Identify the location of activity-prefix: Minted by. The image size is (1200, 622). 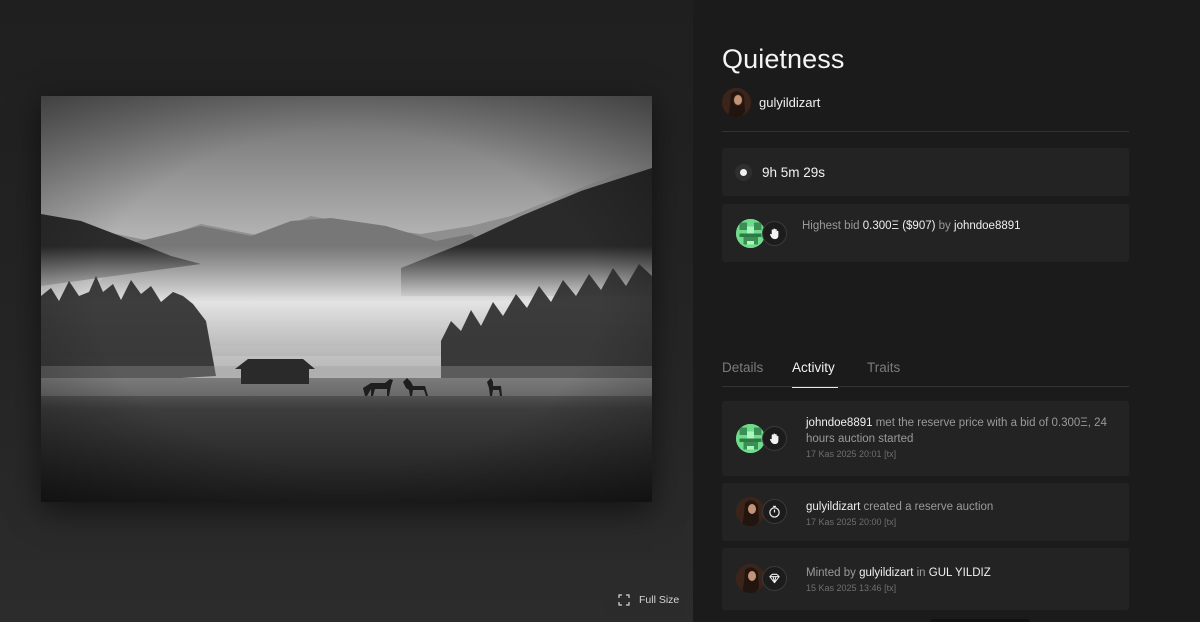
(831, 573).